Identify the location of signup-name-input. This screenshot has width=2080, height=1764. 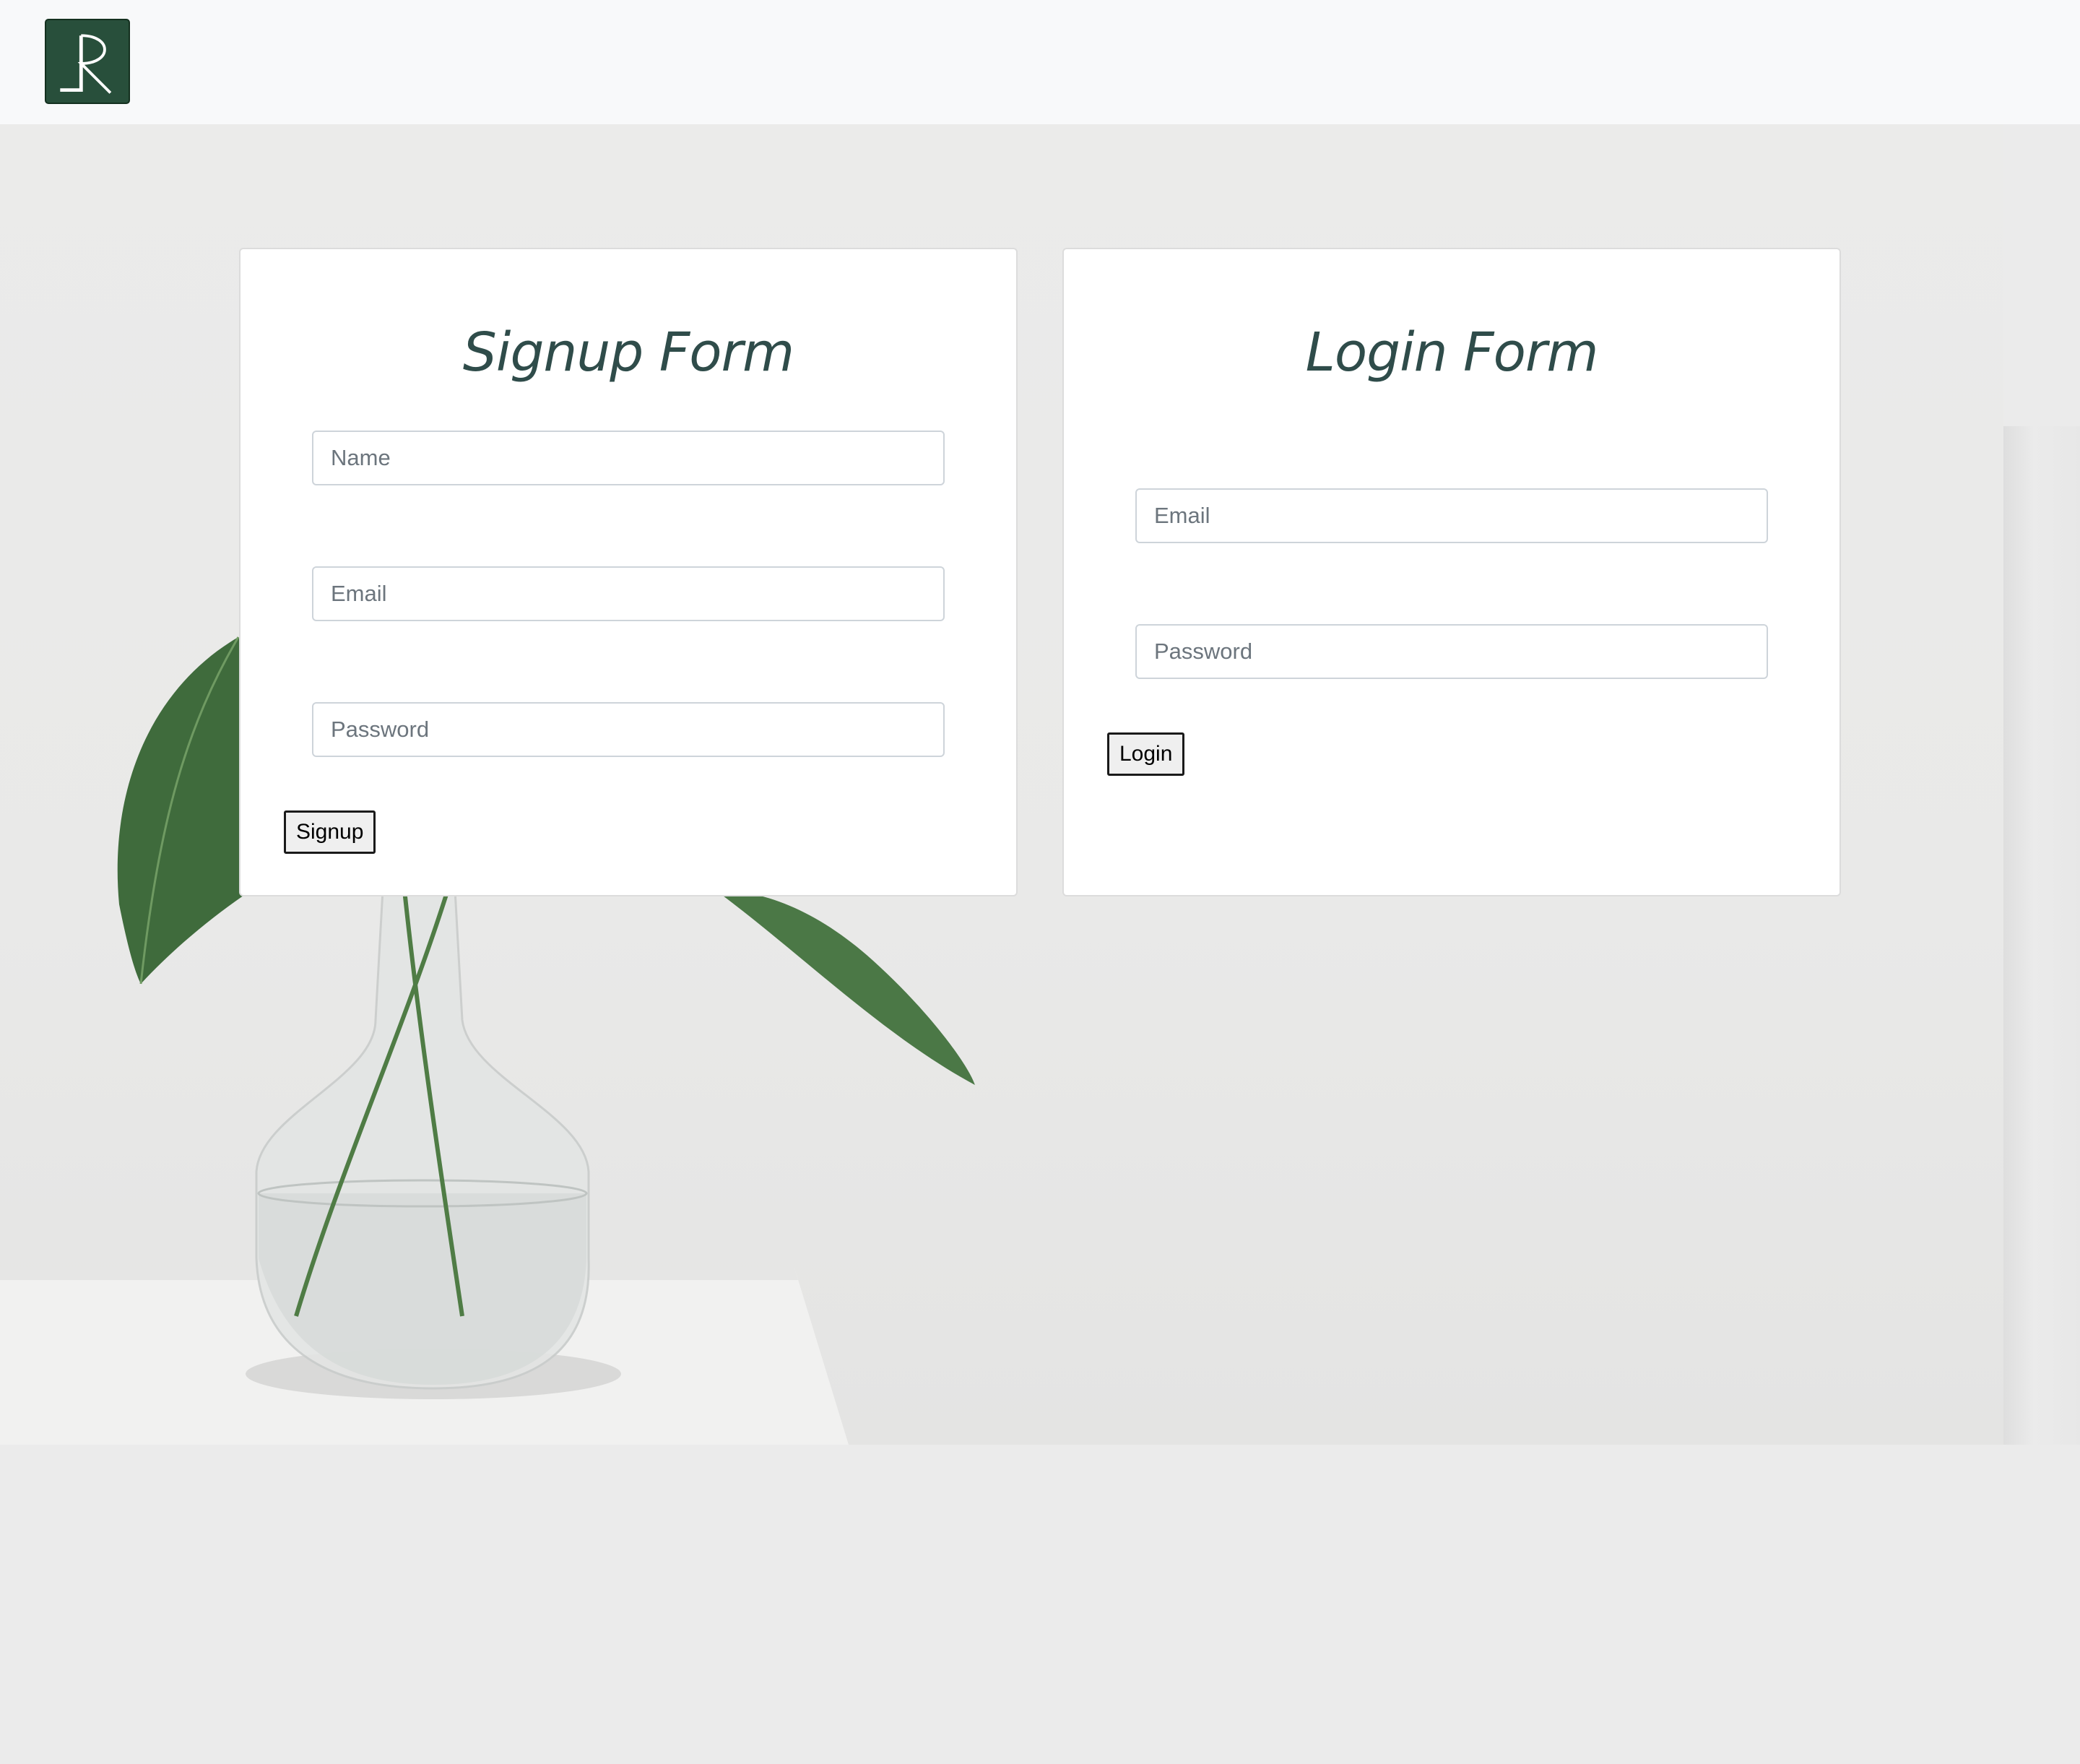
(628, 458).